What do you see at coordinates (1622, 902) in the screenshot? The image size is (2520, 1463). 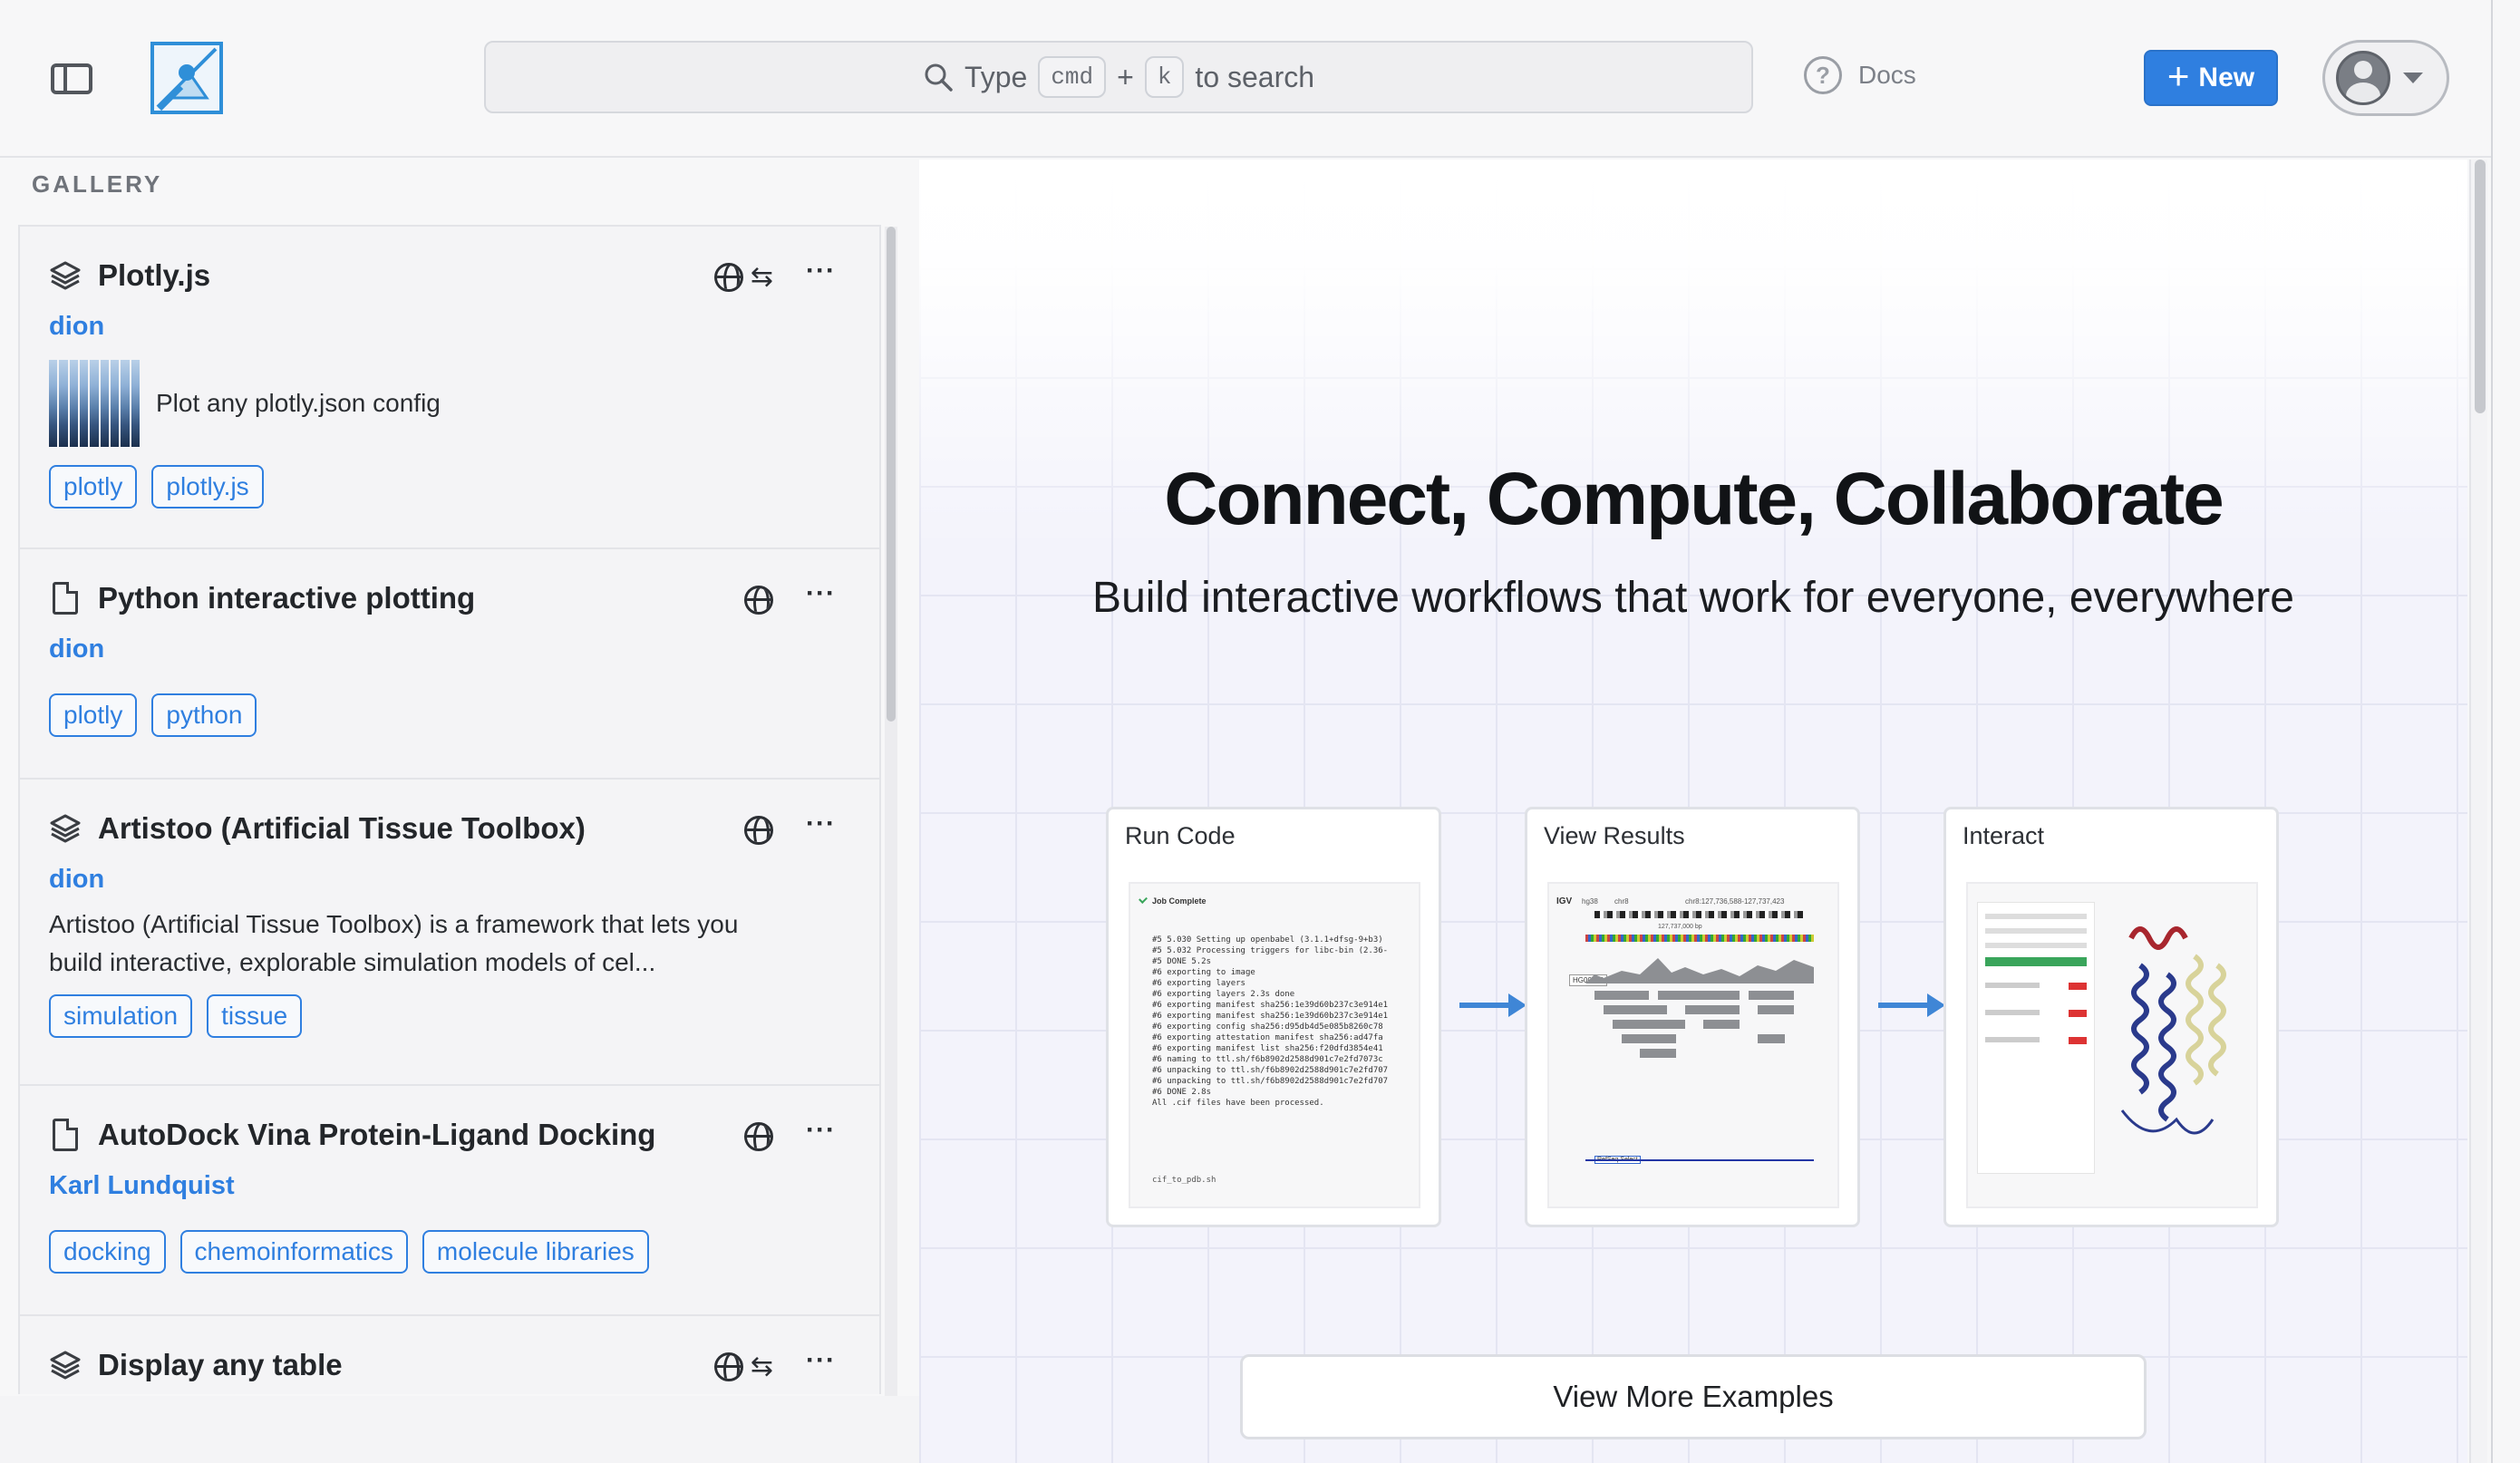 I see `igv-chrom: chr8` at bounding box center [1622, 902].